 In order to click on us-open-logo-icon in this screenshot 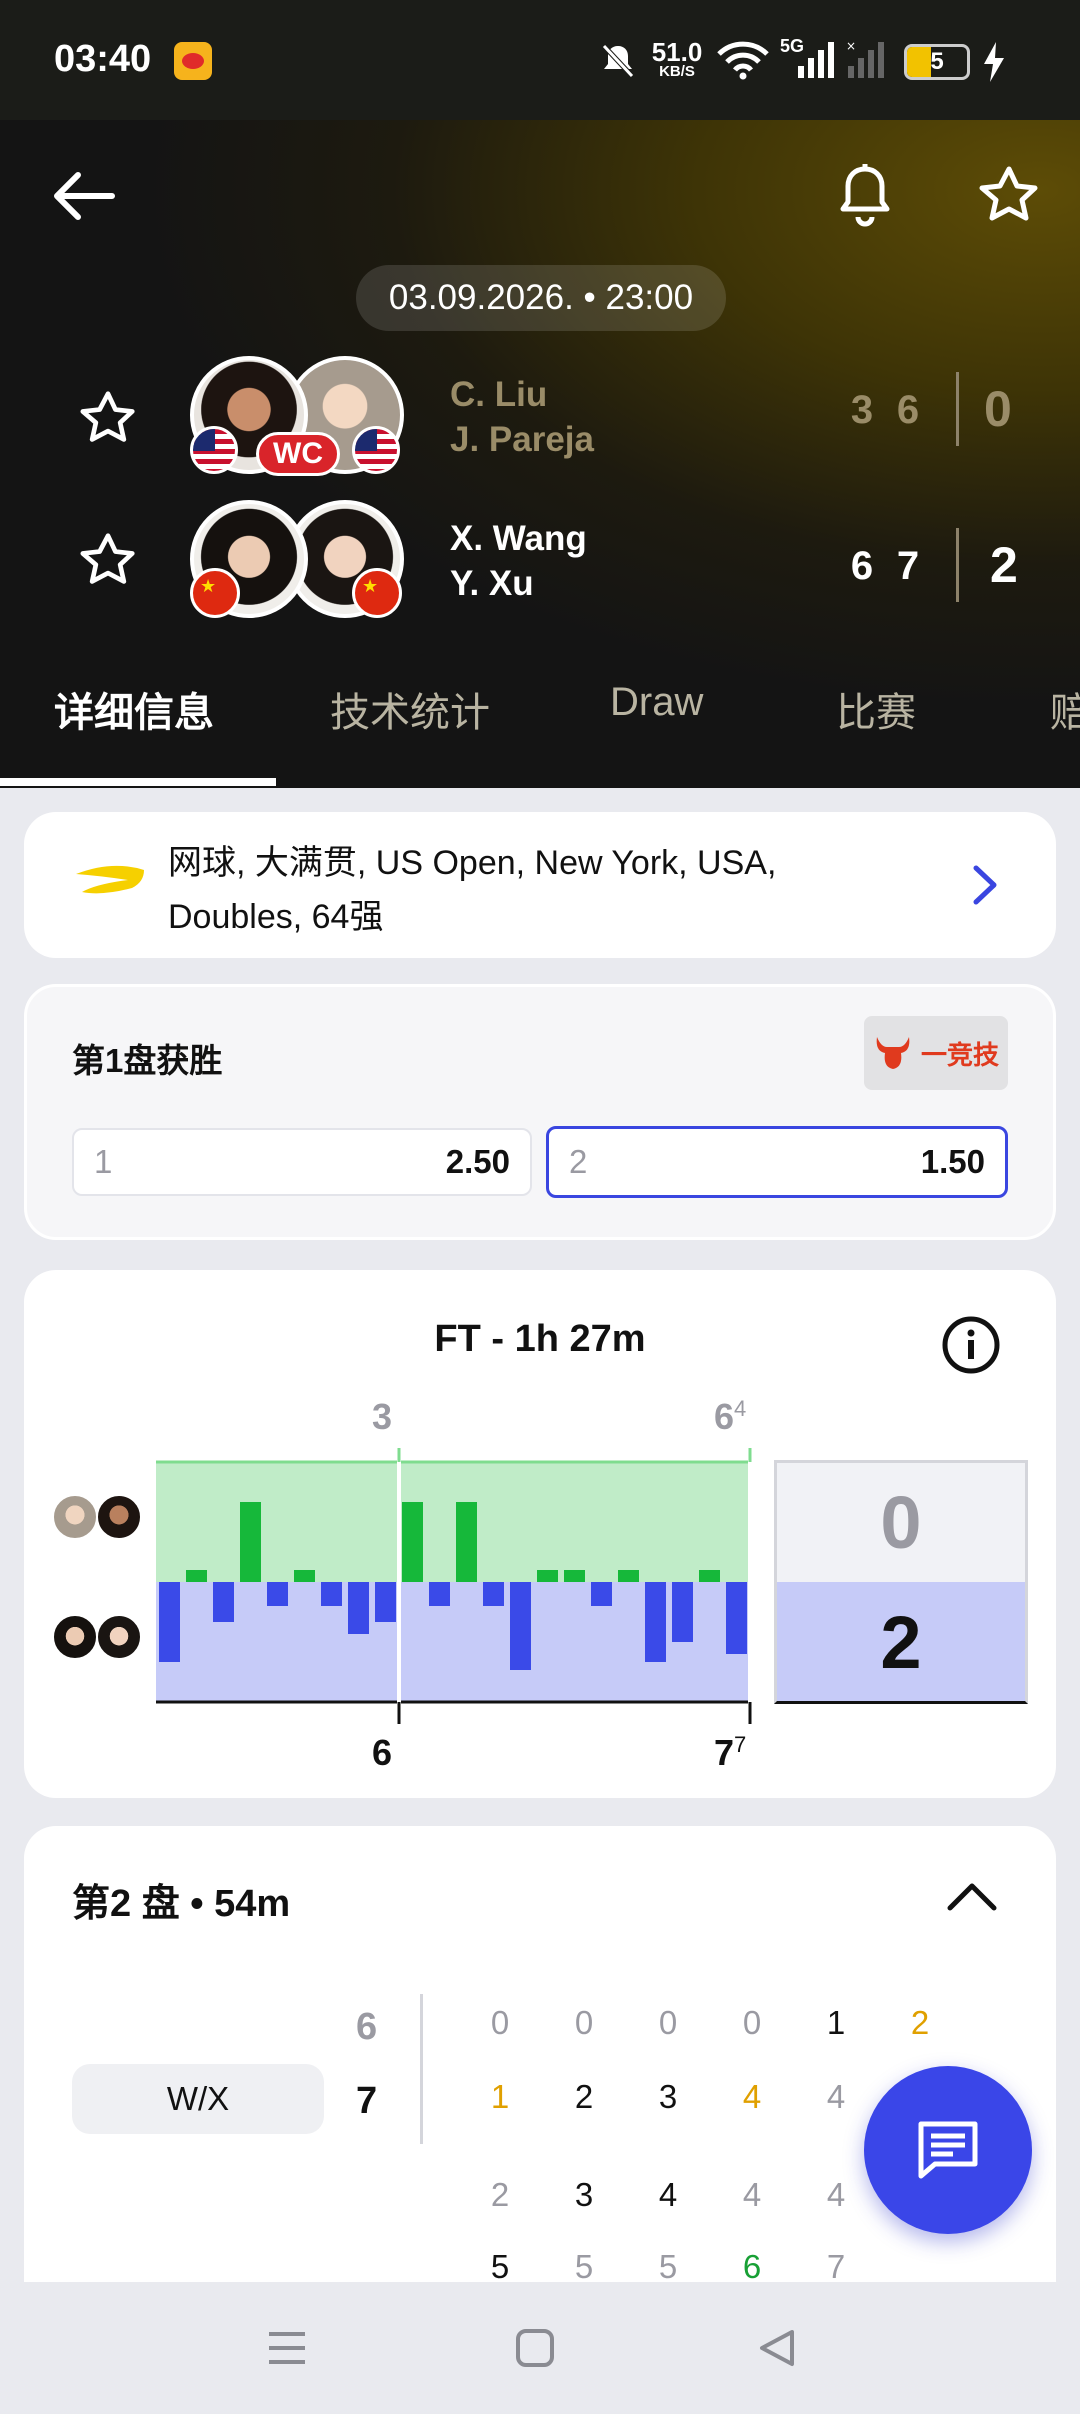, I will do `click(110, 884)`.